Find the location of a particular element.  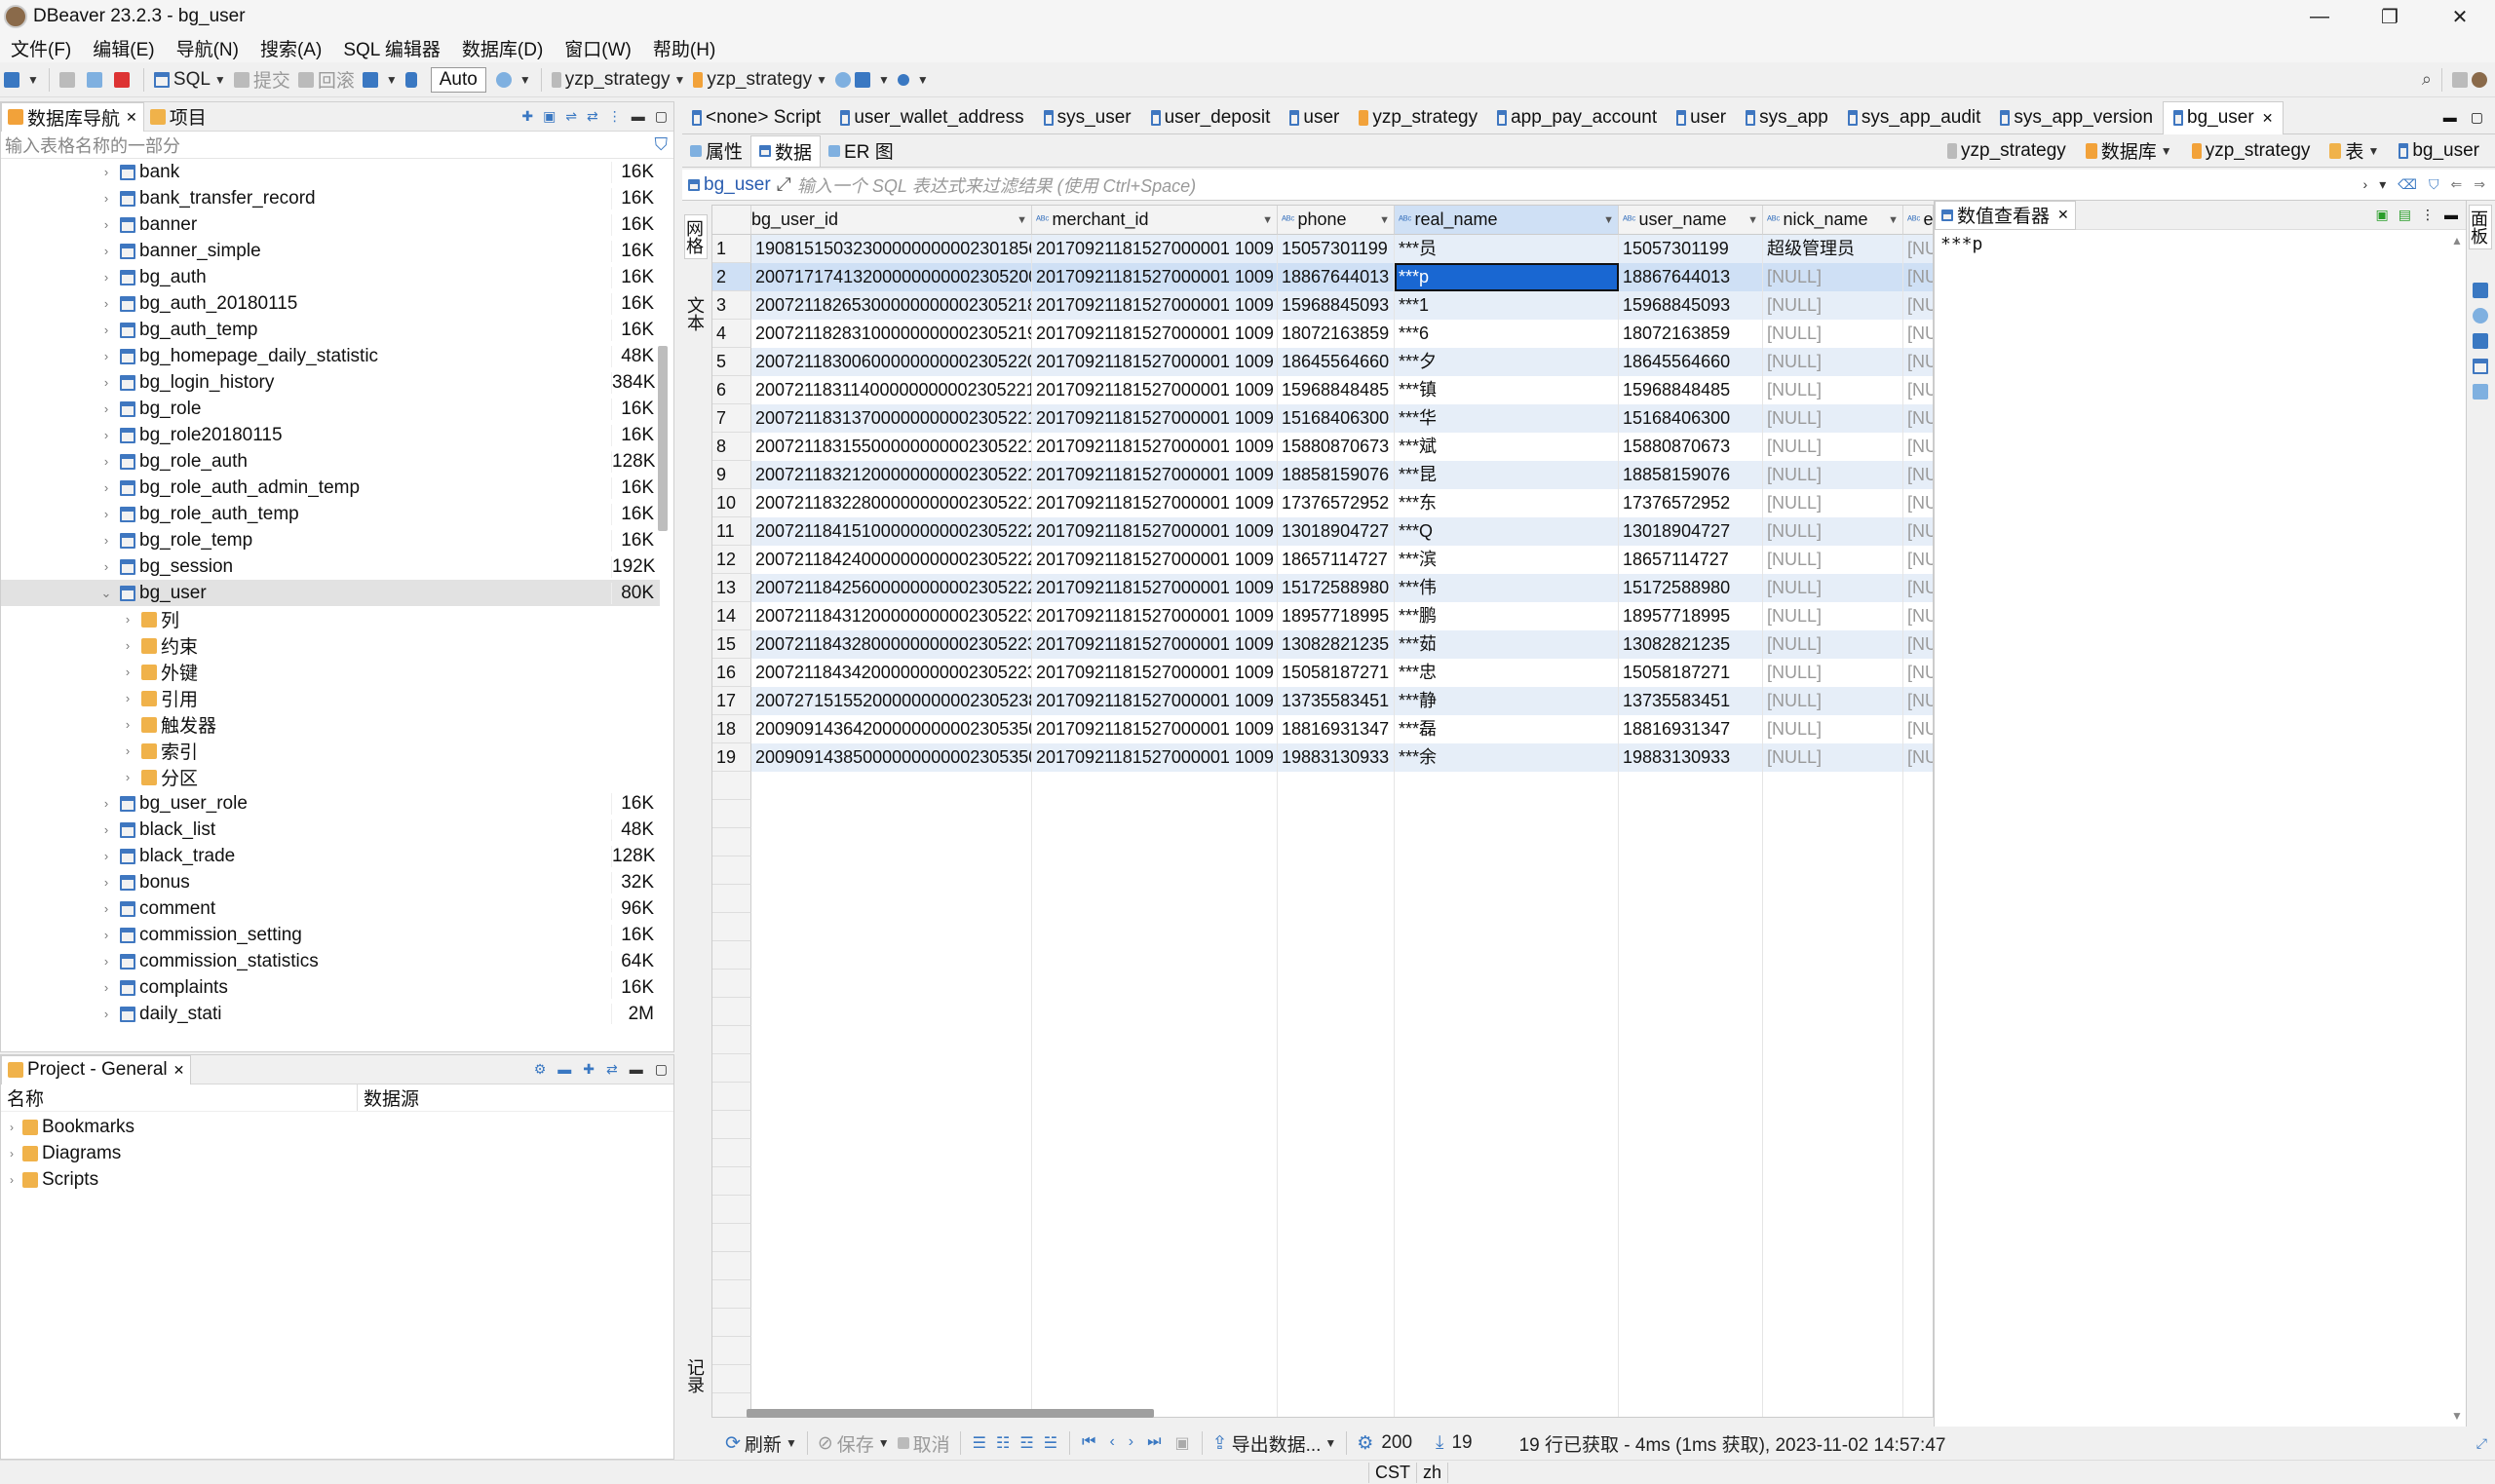

aggregate-icon is located at coordinates (2480, 315).